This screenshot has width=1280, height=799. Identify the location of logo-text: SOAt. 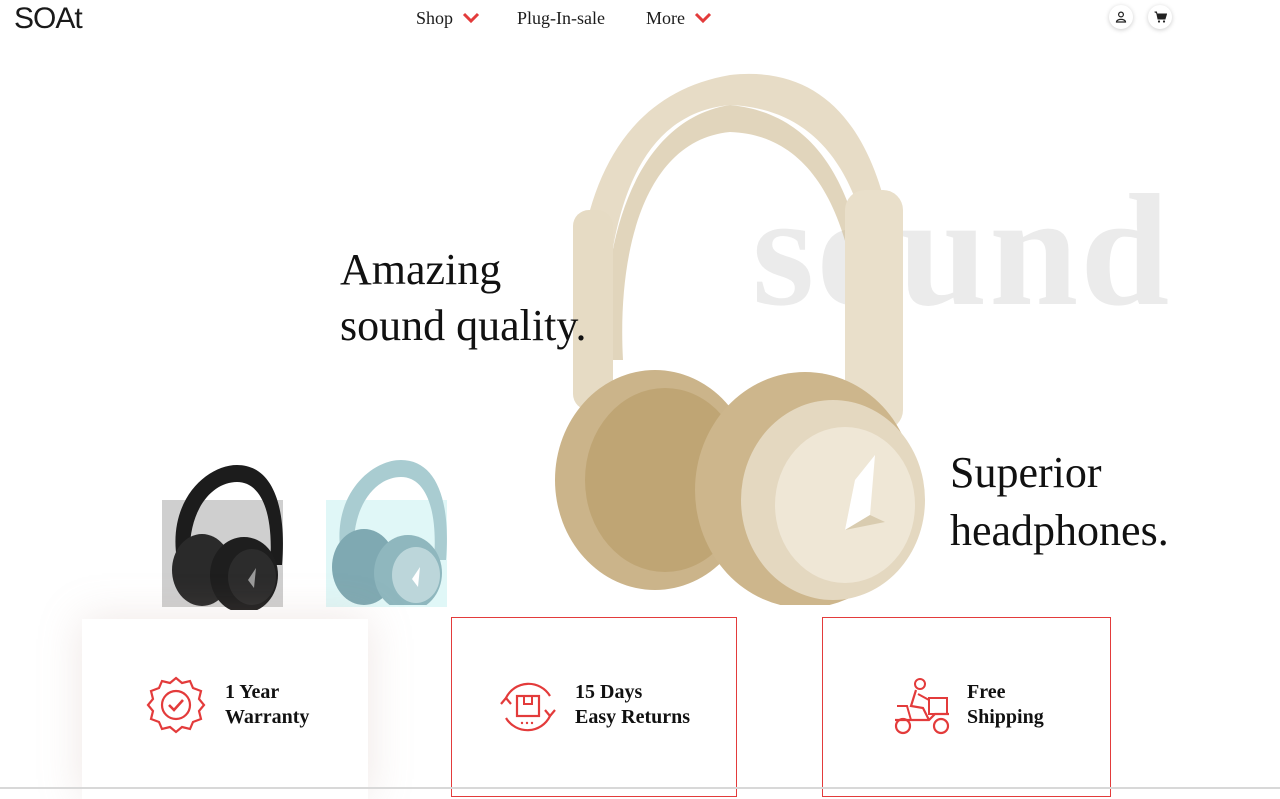
(48, 18).